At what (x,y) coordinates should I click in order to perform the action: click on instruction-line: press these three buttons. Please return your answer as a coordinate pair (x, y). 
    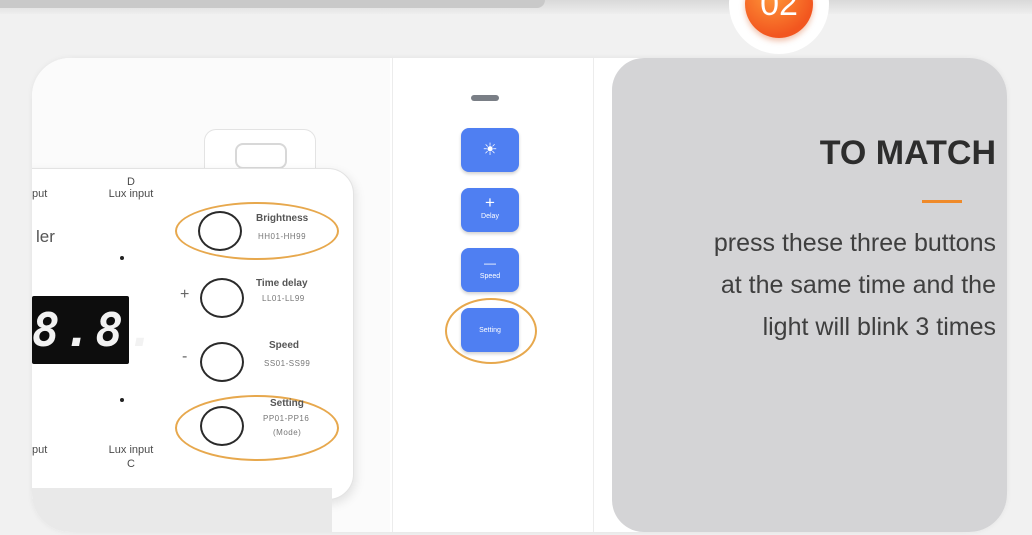
    Looking at the image, I should click on (854, 243).